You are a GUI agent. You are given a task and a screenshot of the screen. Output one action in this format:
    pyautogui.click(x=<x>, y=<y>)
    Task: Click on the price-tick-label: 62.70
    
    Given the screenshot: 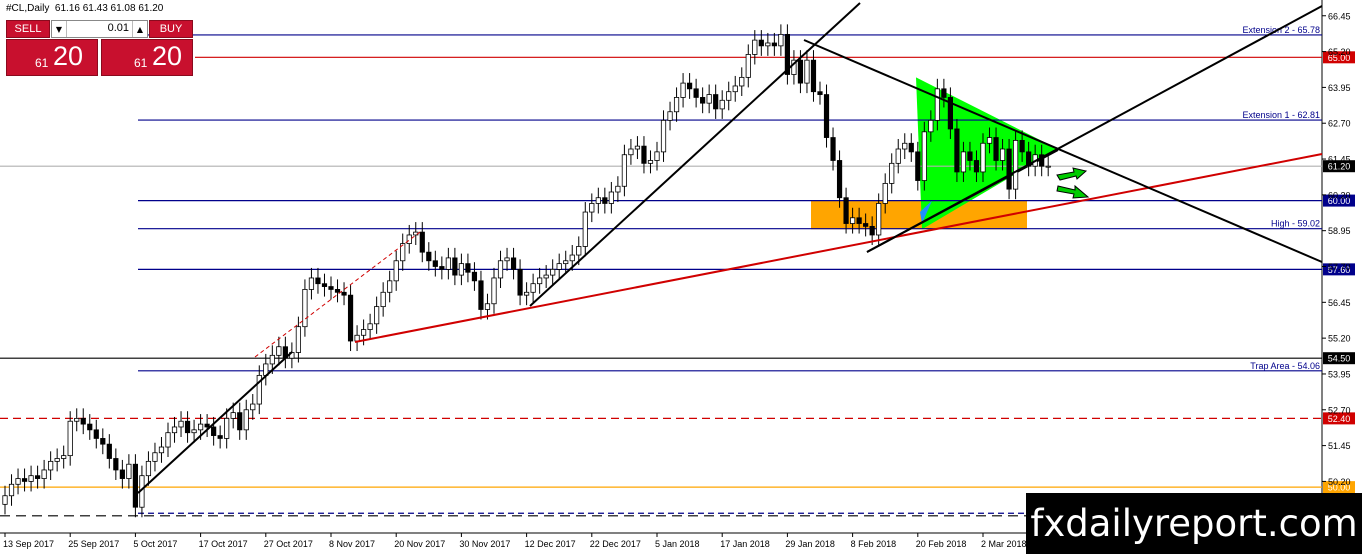 What is the action you would take?
    pyautogui.click(x=1339, y=124)
    